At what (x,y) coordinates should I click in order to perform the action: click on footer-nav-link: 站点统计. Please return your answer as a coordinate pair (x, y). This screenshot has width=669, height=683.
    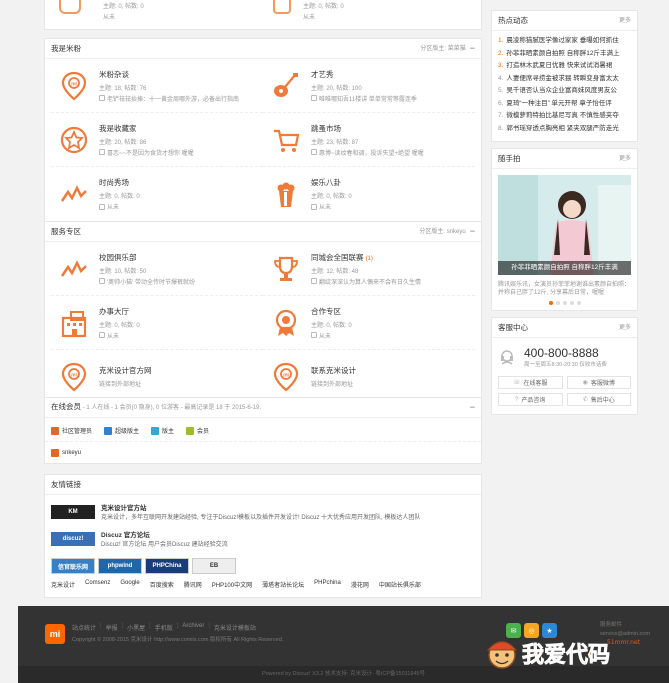
    Looking at the image, I should click on (84, 627).